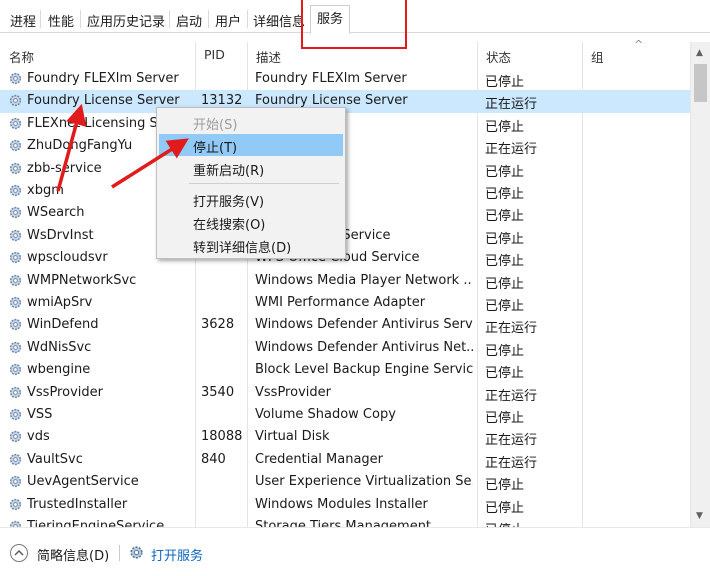  Describe the element at coordinates (345, 460) in the screenshot. I see `table-row: VaultSvc 840 Credential Manager 正在运行` at that location.